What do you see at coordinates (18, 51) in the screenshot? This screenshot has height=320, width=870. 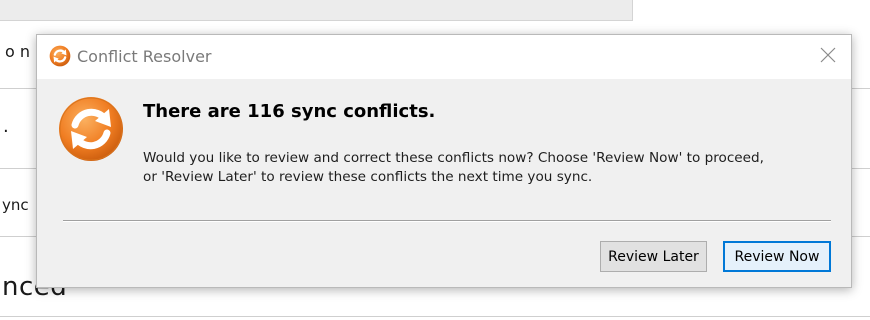 I see `background-text: o n` at bounding box center [18, 51].